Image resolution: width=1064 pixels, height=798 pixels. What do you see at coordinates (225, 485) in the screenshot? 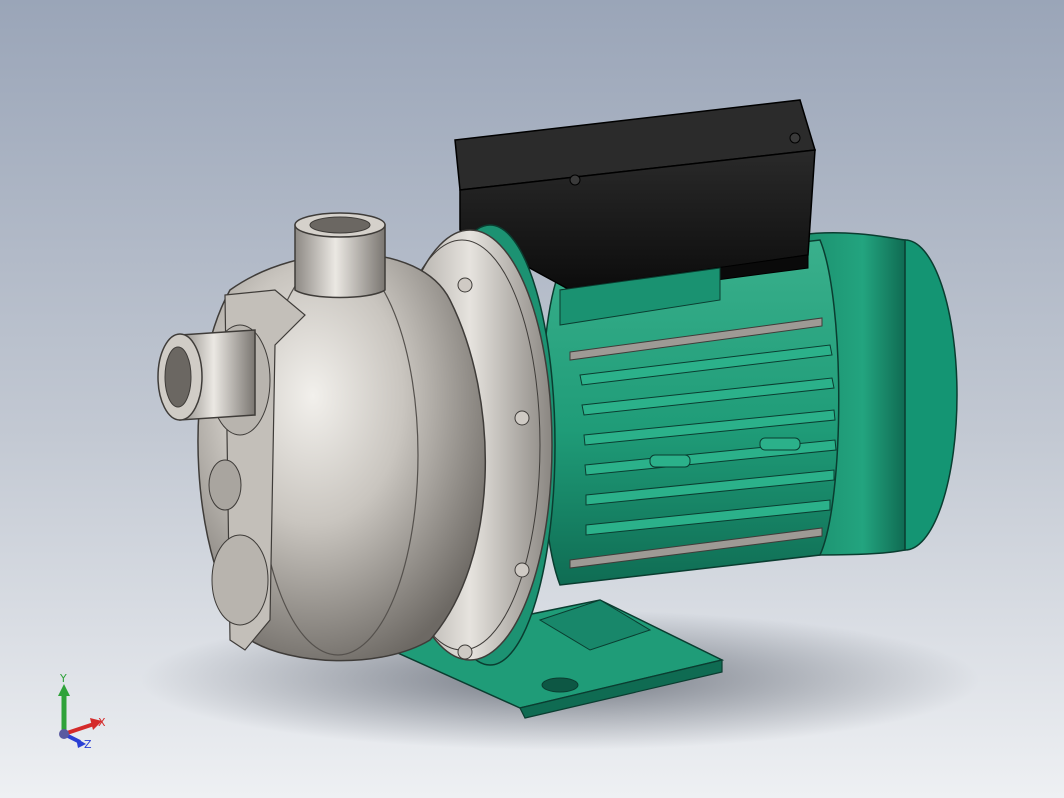
I see `middle-port` at bounding box center [225, 485].